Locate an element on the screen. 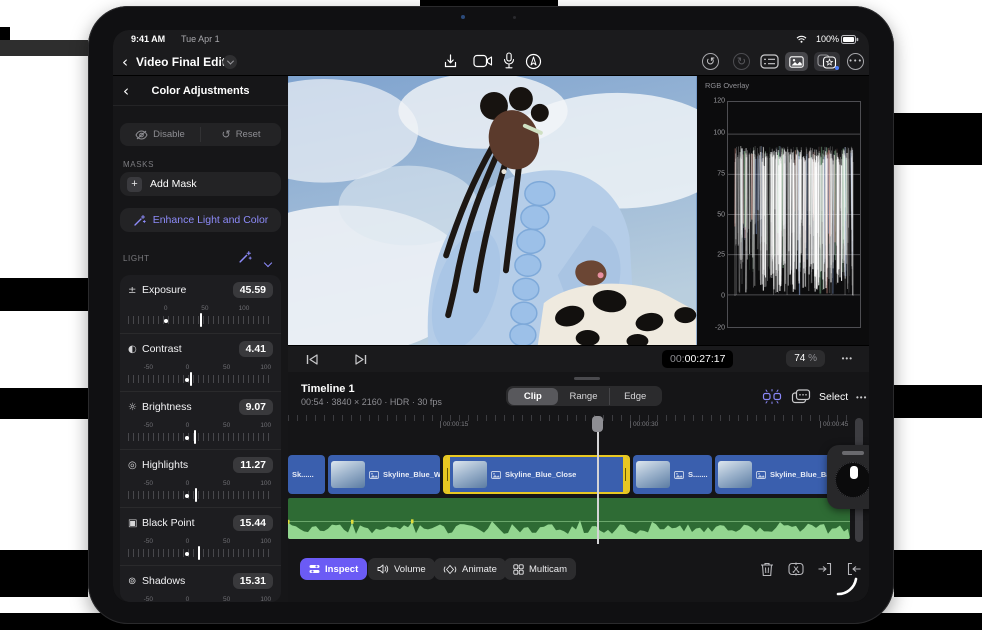  disable-button: Disable is located at coordinates (160, 134).